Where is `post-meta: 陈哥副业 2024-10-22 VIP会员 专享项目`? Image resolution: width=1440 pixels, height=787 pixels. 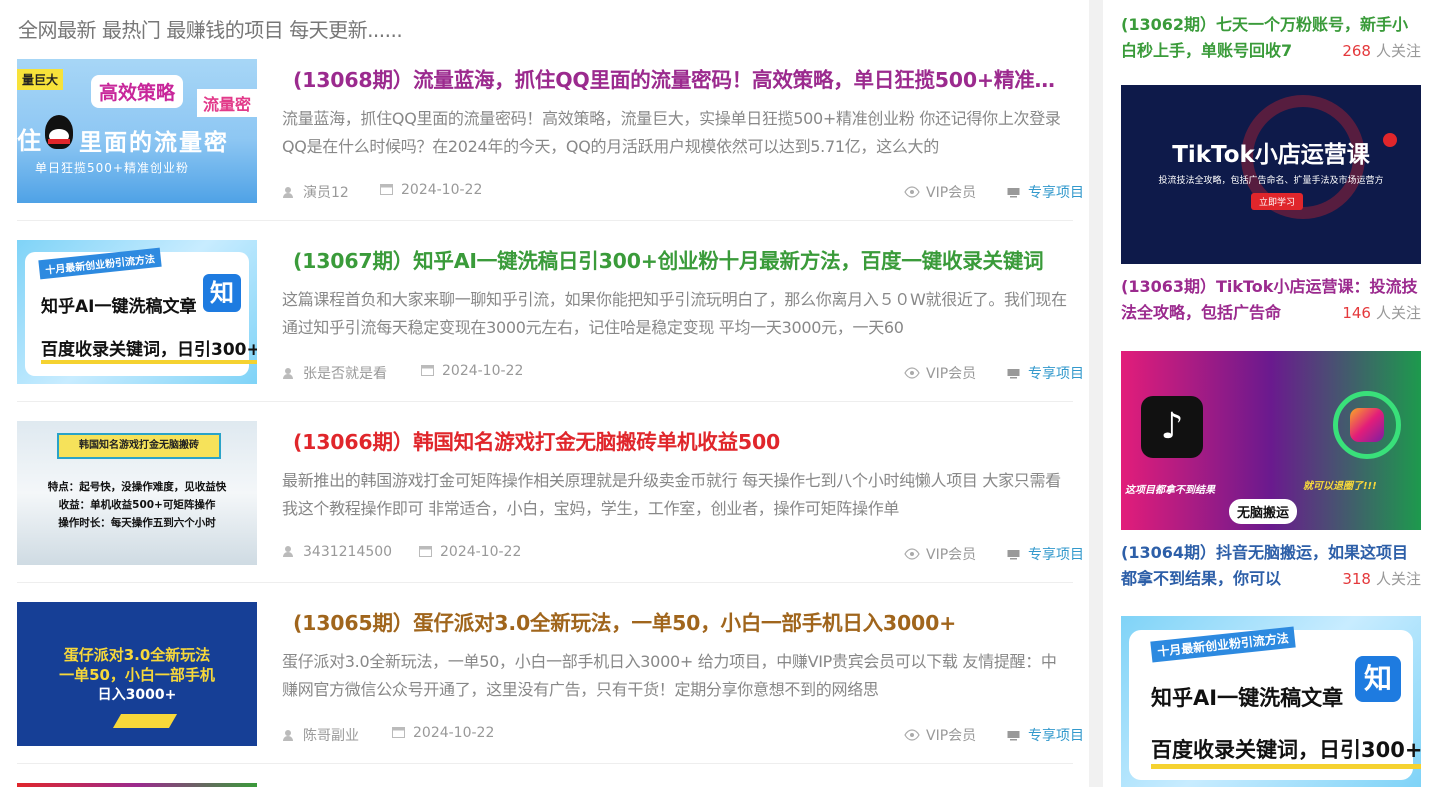 post-meta: 陈哥副业 2024-10-22 VIP会员 专享项目 is located at coordinates (683, 735).